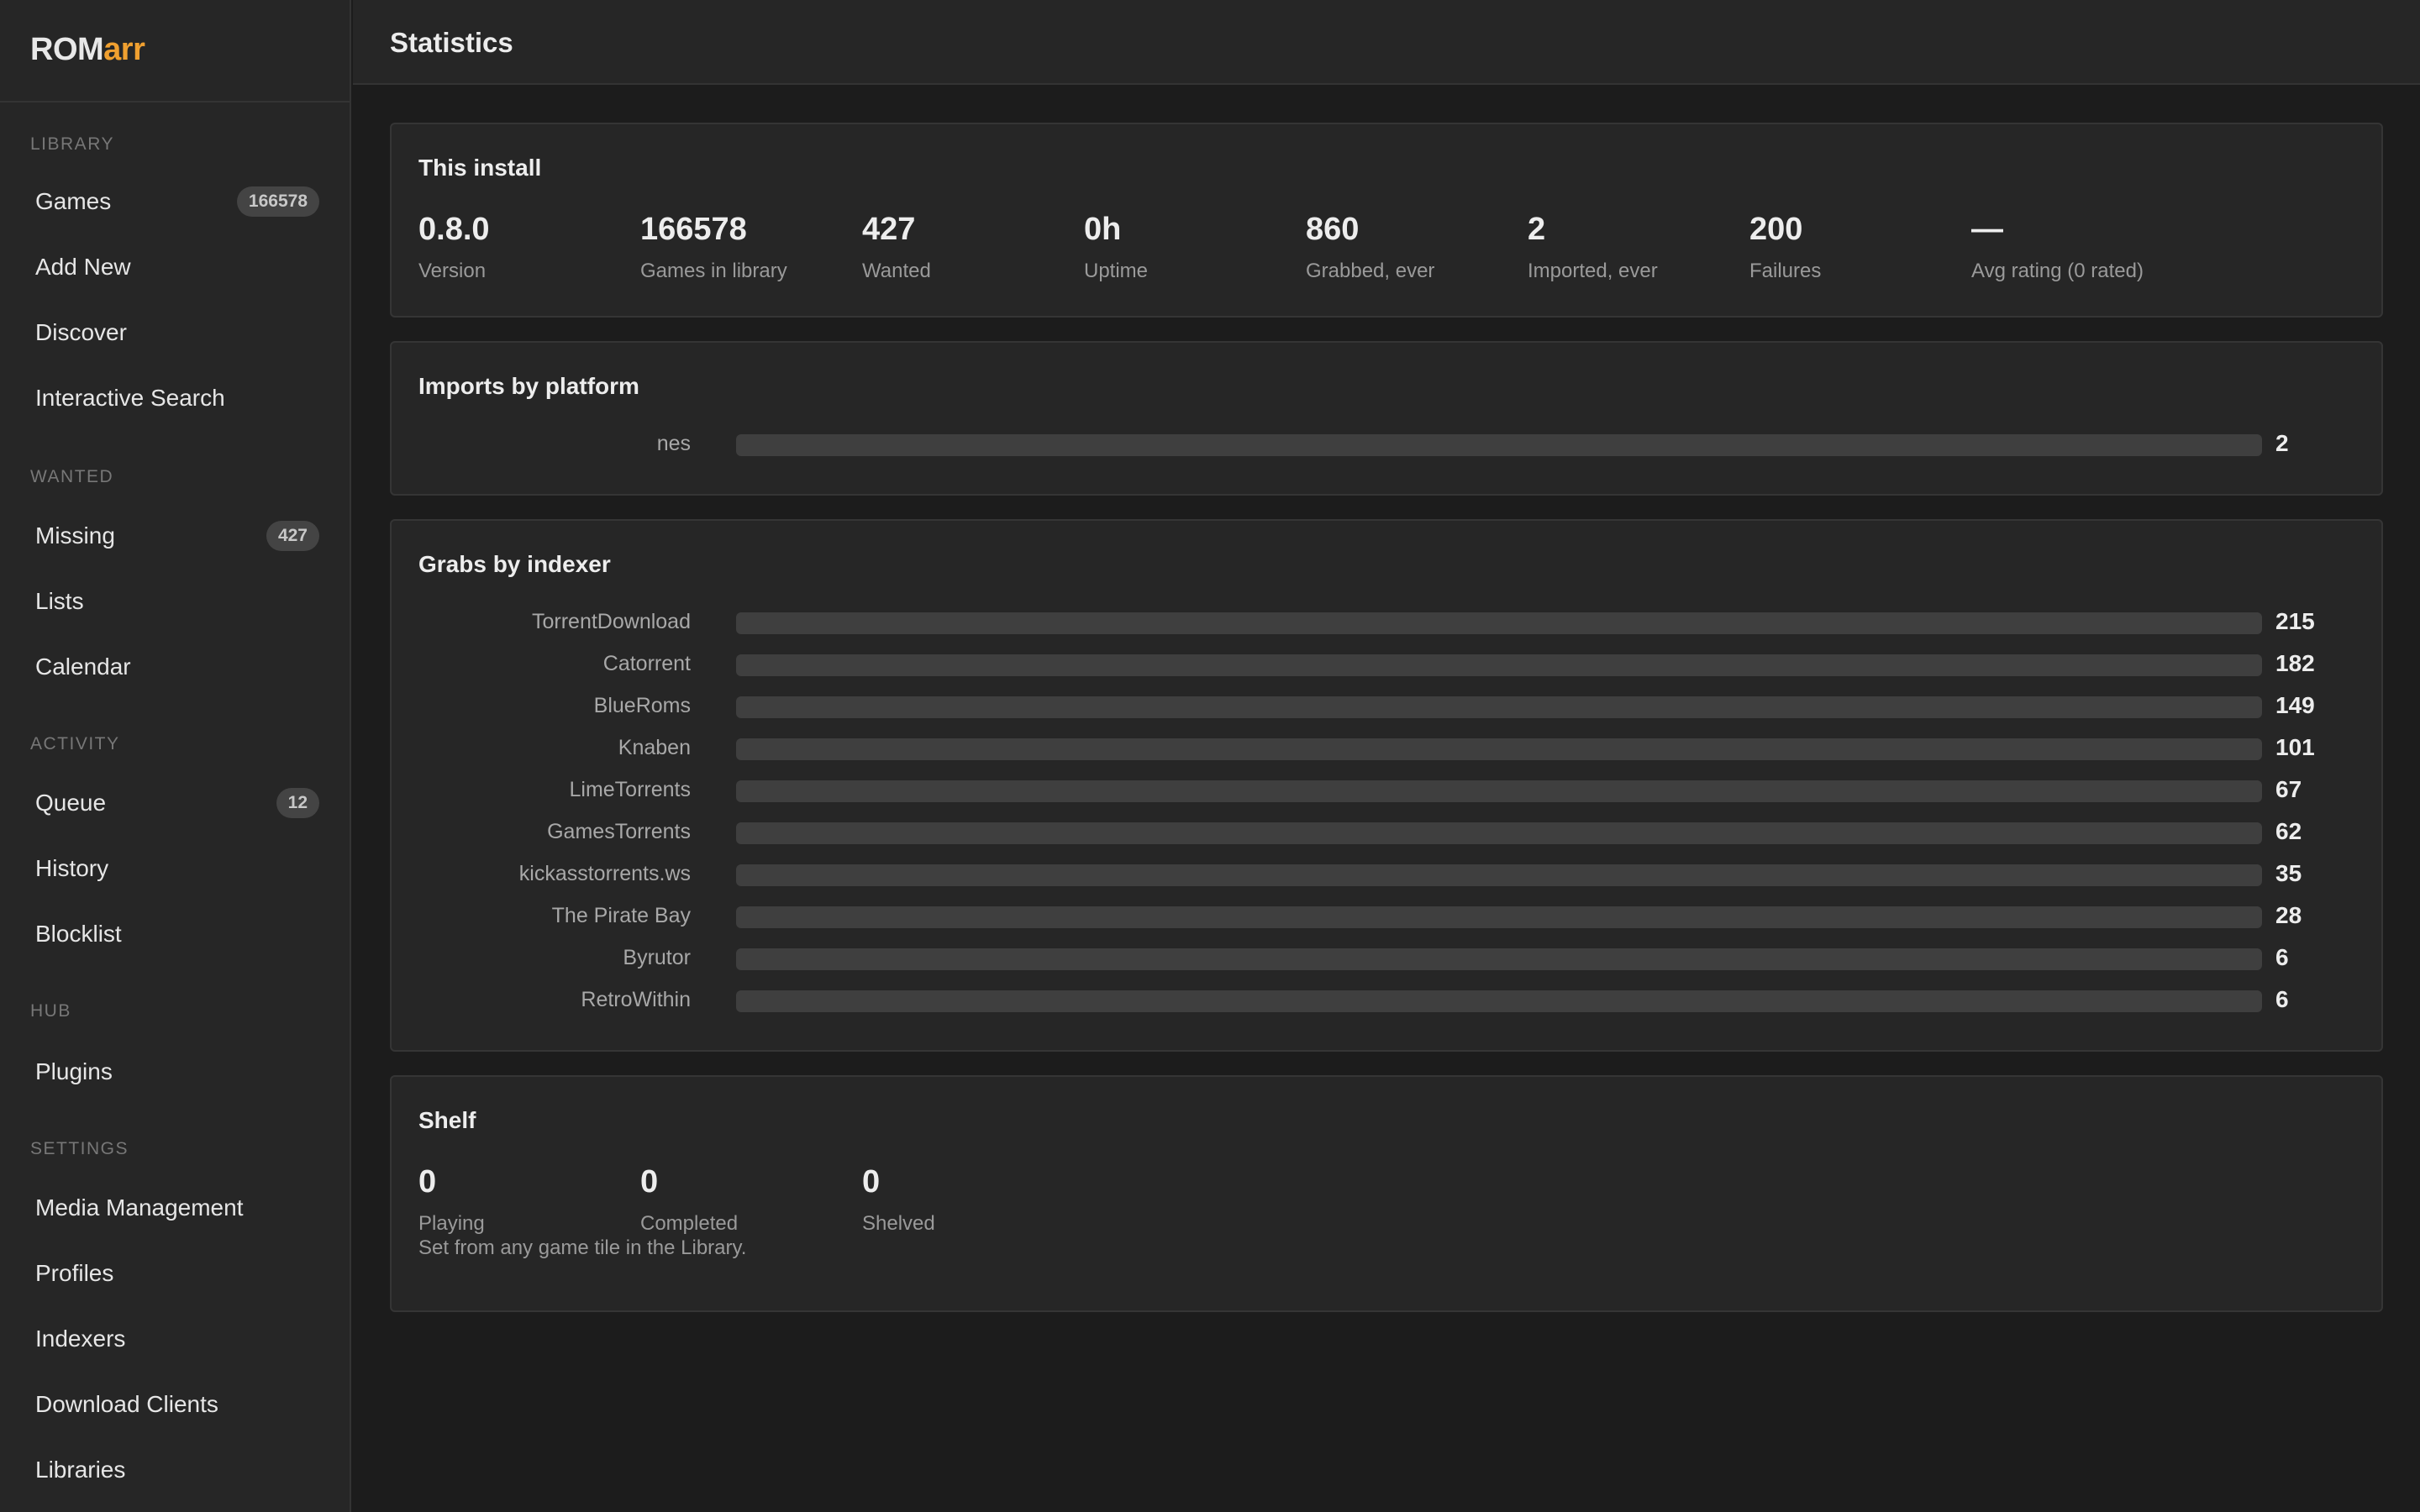  I want to click on sidebar-item-label: Download Clients, so click(127, 1404).